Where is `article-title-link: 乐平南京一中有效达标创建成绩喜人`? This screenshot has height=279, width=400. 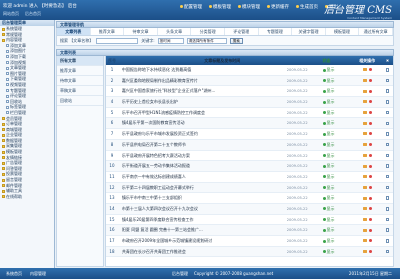
article-title-link: 乐平南京一中有效达标创建成绩喜人 is located at coordinates (202, 177).